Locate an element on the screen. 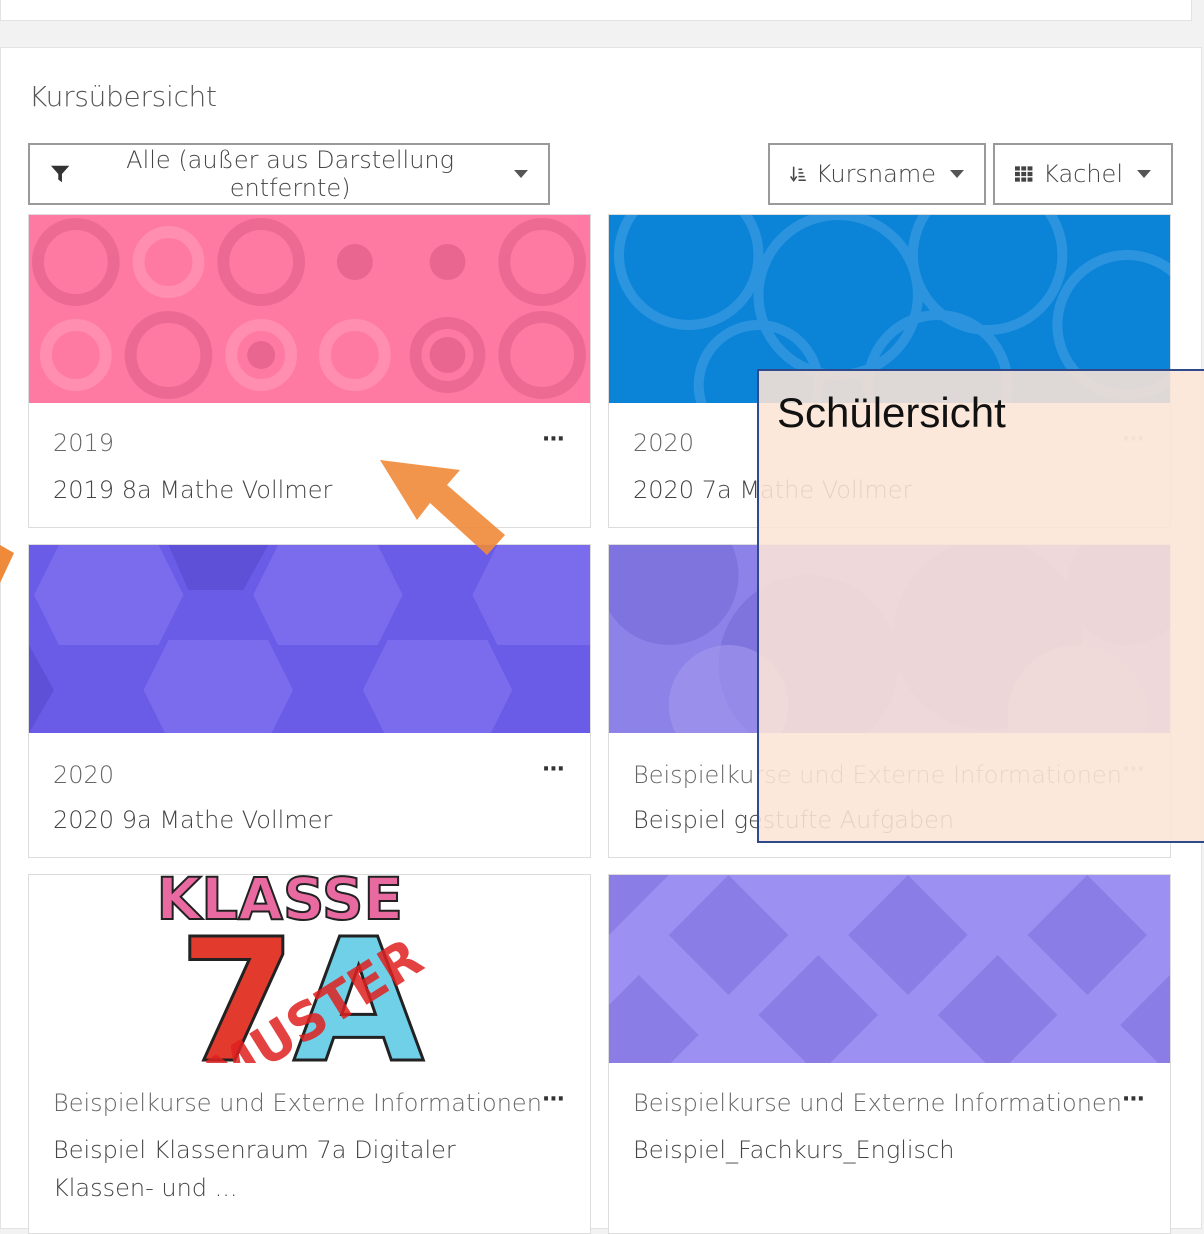 This screenshot has width=1204, height=1234. sort-label: Kursname is located at coordinates (875, 174).